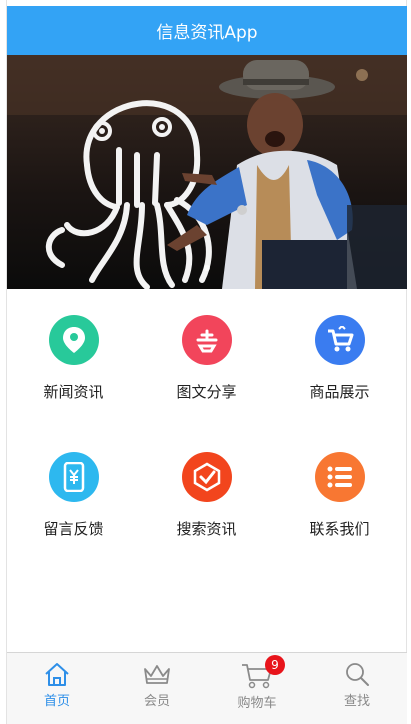 The width and height of the screenshot is (411, 724). I want to click on list-icon, so click(339, 477).